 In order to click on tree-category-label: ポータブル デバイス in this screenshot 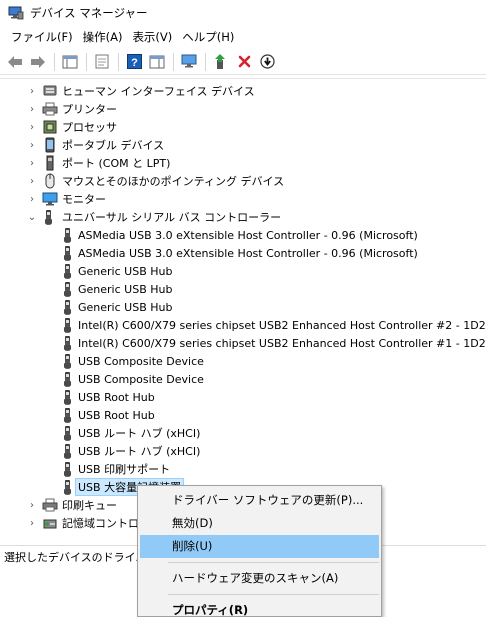, I will do `click(113, 145)`.